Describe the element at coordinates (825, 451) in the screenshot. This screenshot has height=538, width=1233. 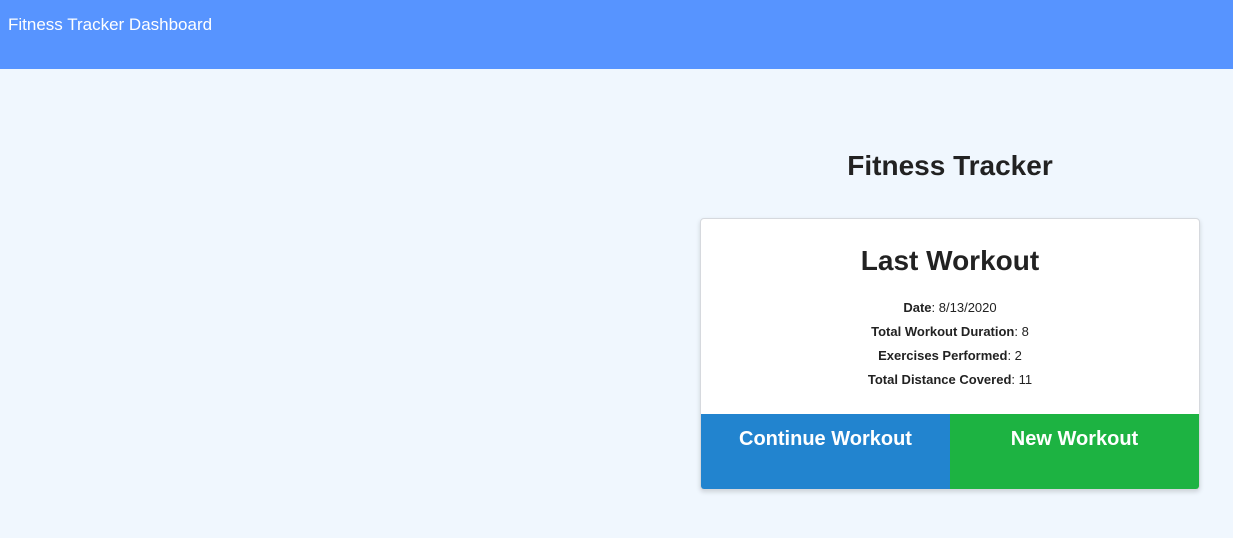
I see `continue-workout-button: Continue Workout` at that location.